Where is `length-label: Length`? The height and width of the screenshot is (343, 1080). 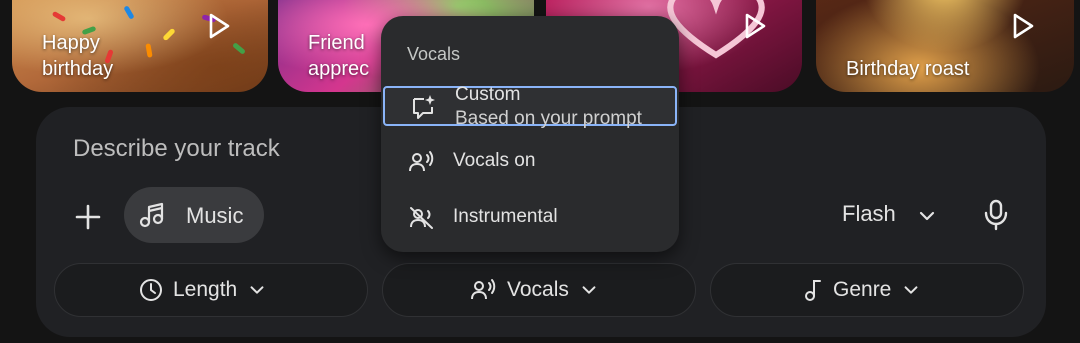 length-label: Length is located at coordinates (205, 289).